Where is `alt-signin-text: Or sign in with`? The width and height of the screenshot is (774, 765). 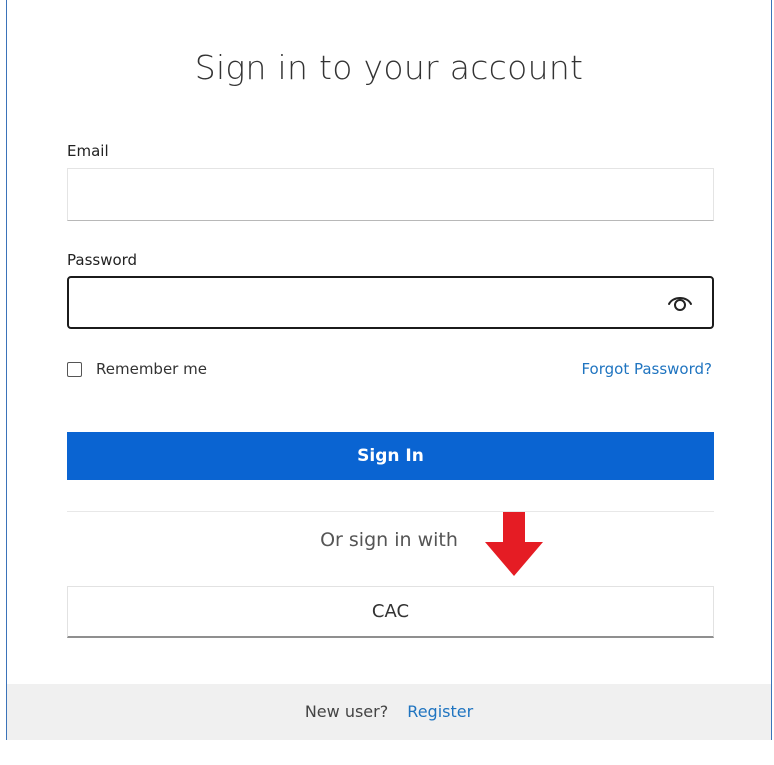 alt-signin-text: Or sign in with is located at coordinates (389, 540).